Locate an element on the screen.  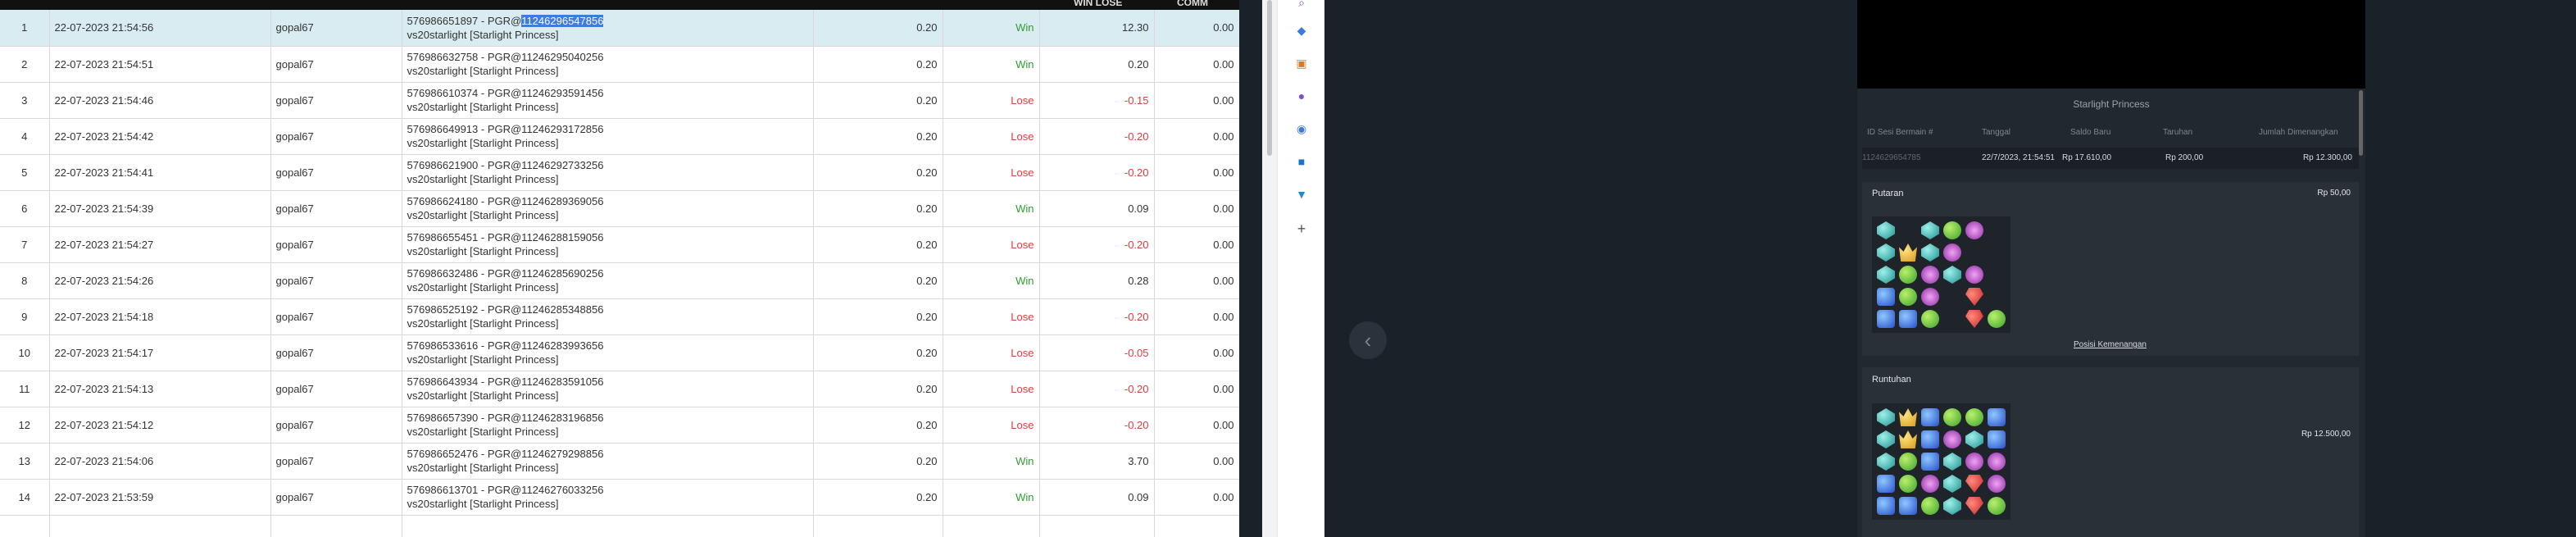
table-row is located at coordinates (619, 526).